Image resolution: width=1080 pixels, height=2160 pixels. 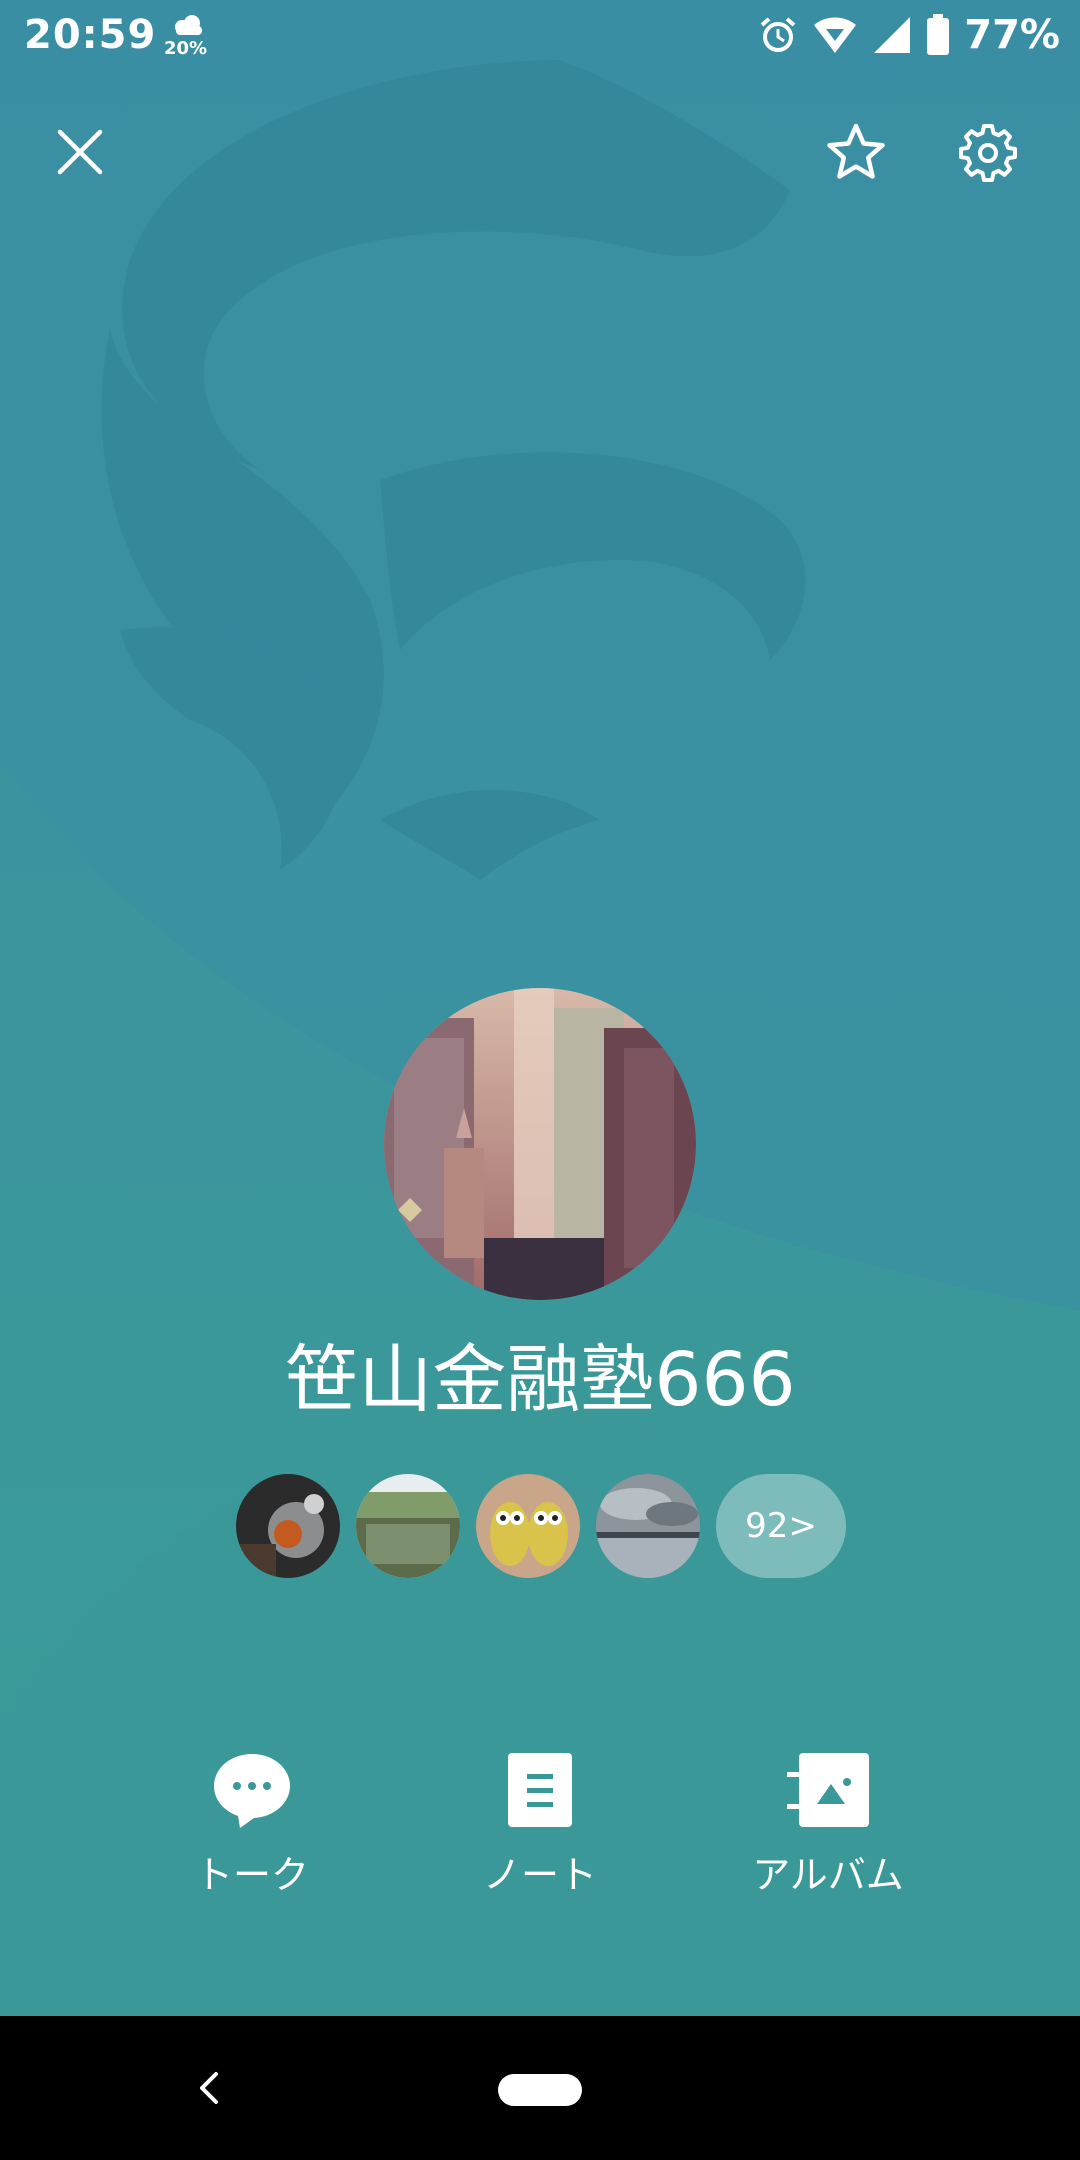 What do you see at coordinates (186, 48) in the screenshot?
I see `weather-percent: 20%` at bounding box center [186, 48].